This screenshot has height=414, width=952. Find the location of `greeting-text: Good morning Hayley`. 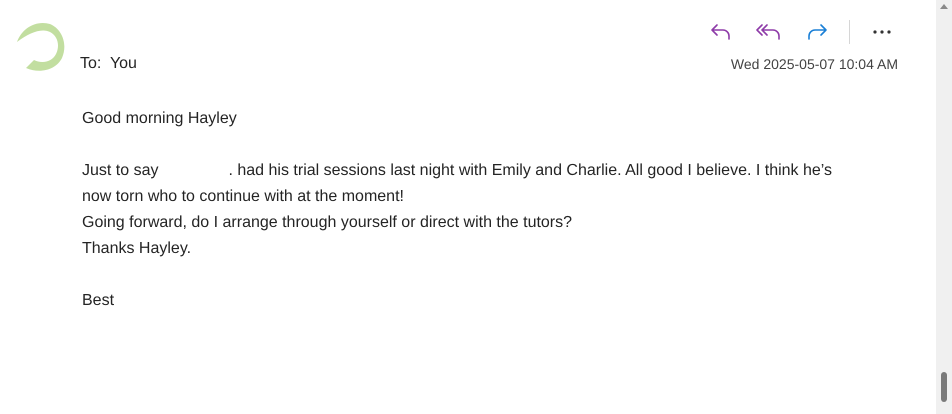

greeting-text: Good morning Hayley is located at coordinates (160, 119).